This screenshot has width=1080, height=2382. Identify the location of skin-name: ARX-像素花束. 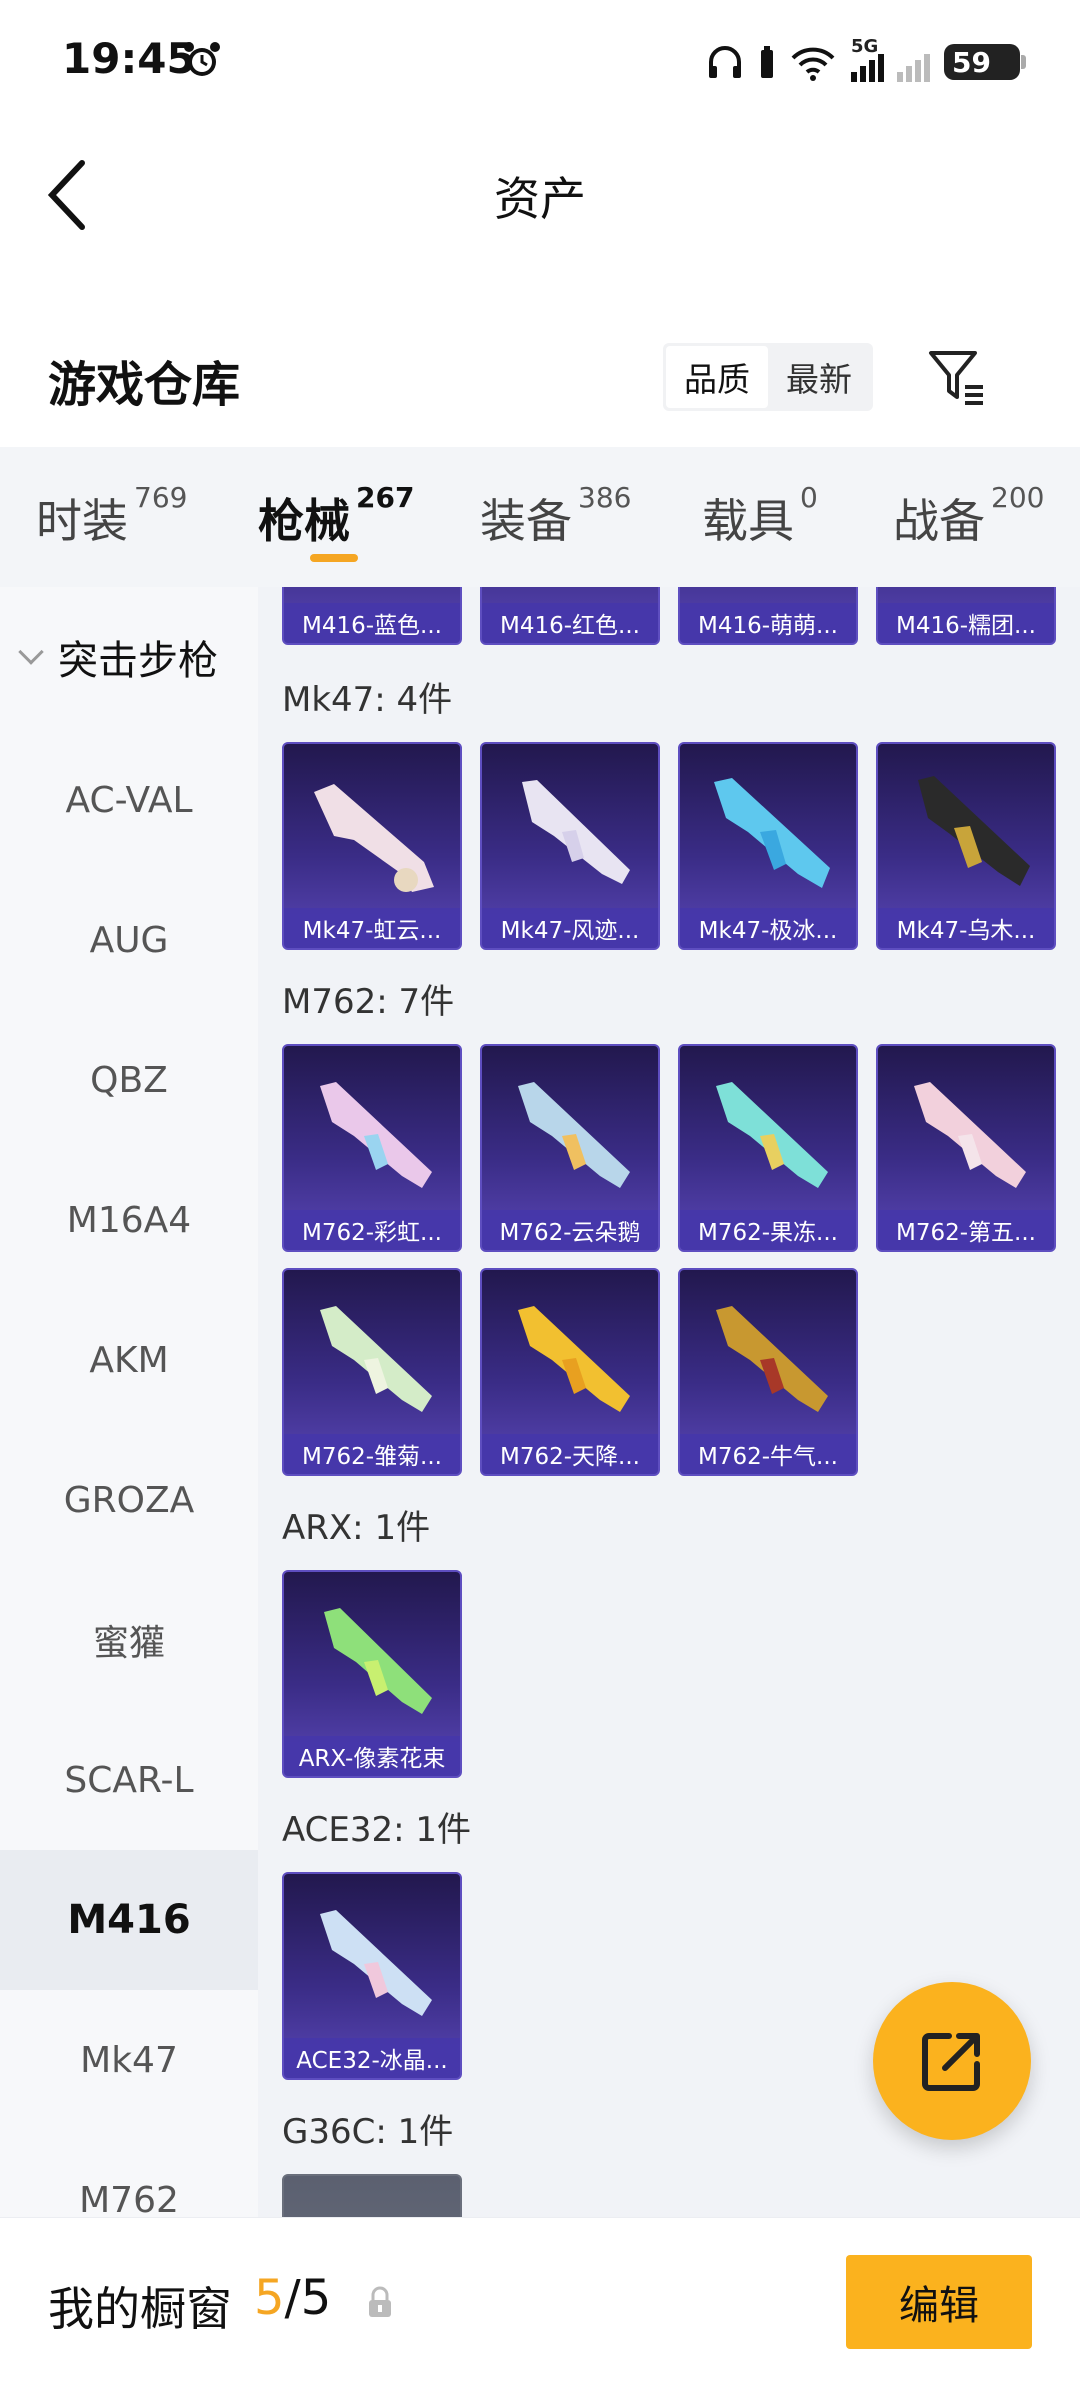
(372, 1756).